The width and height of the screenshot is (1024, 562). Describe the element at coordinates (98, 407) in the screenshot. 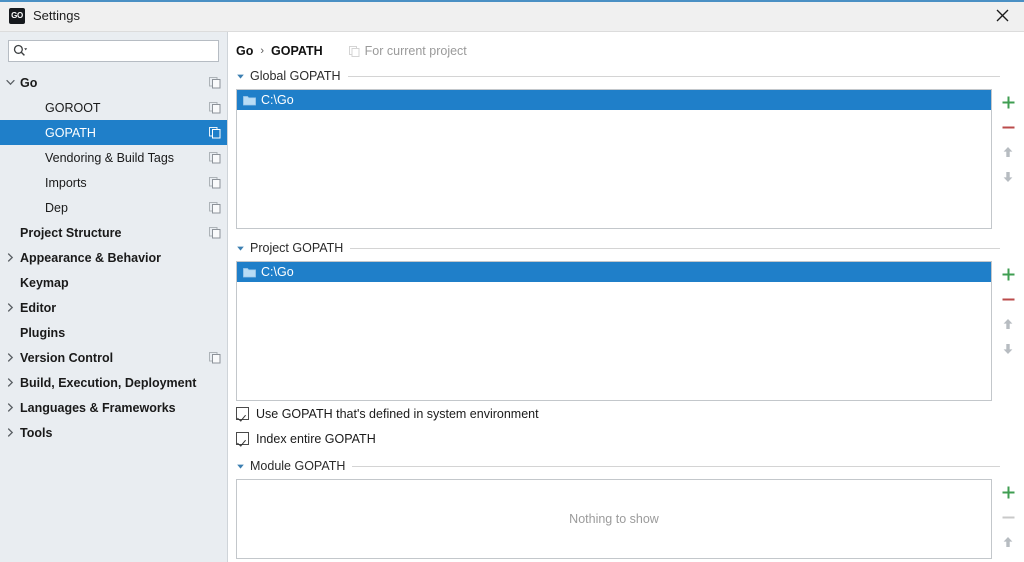

I see `sidebar-item-label: Languages & Frameworks` at that location.